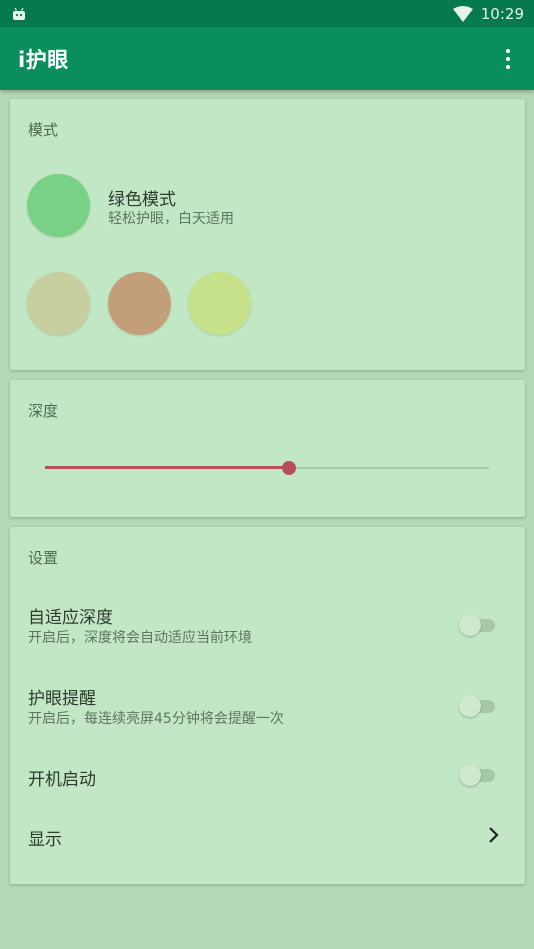 Image resolution: width=534 pixels, height=949 pixels. Describe the element at coordinates (70, 618) in the screenshot. I see `setting-label: 自适应深度` at that location.